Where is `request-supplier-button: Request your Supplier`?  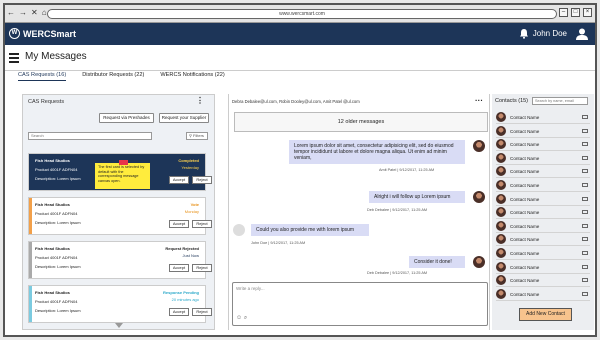 request-supplier-button: Request your Supplier is located at coordinates (184, 118).